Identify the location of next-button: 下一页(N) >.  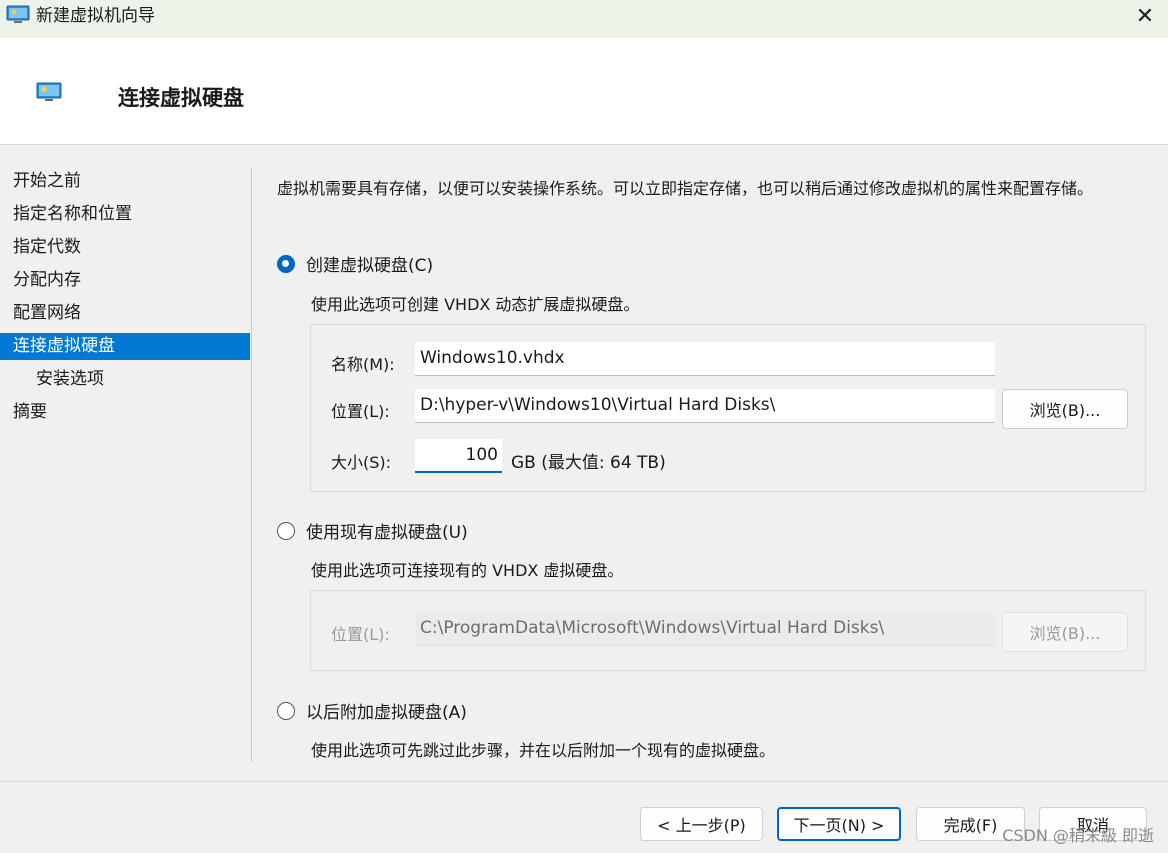
(839, 824).